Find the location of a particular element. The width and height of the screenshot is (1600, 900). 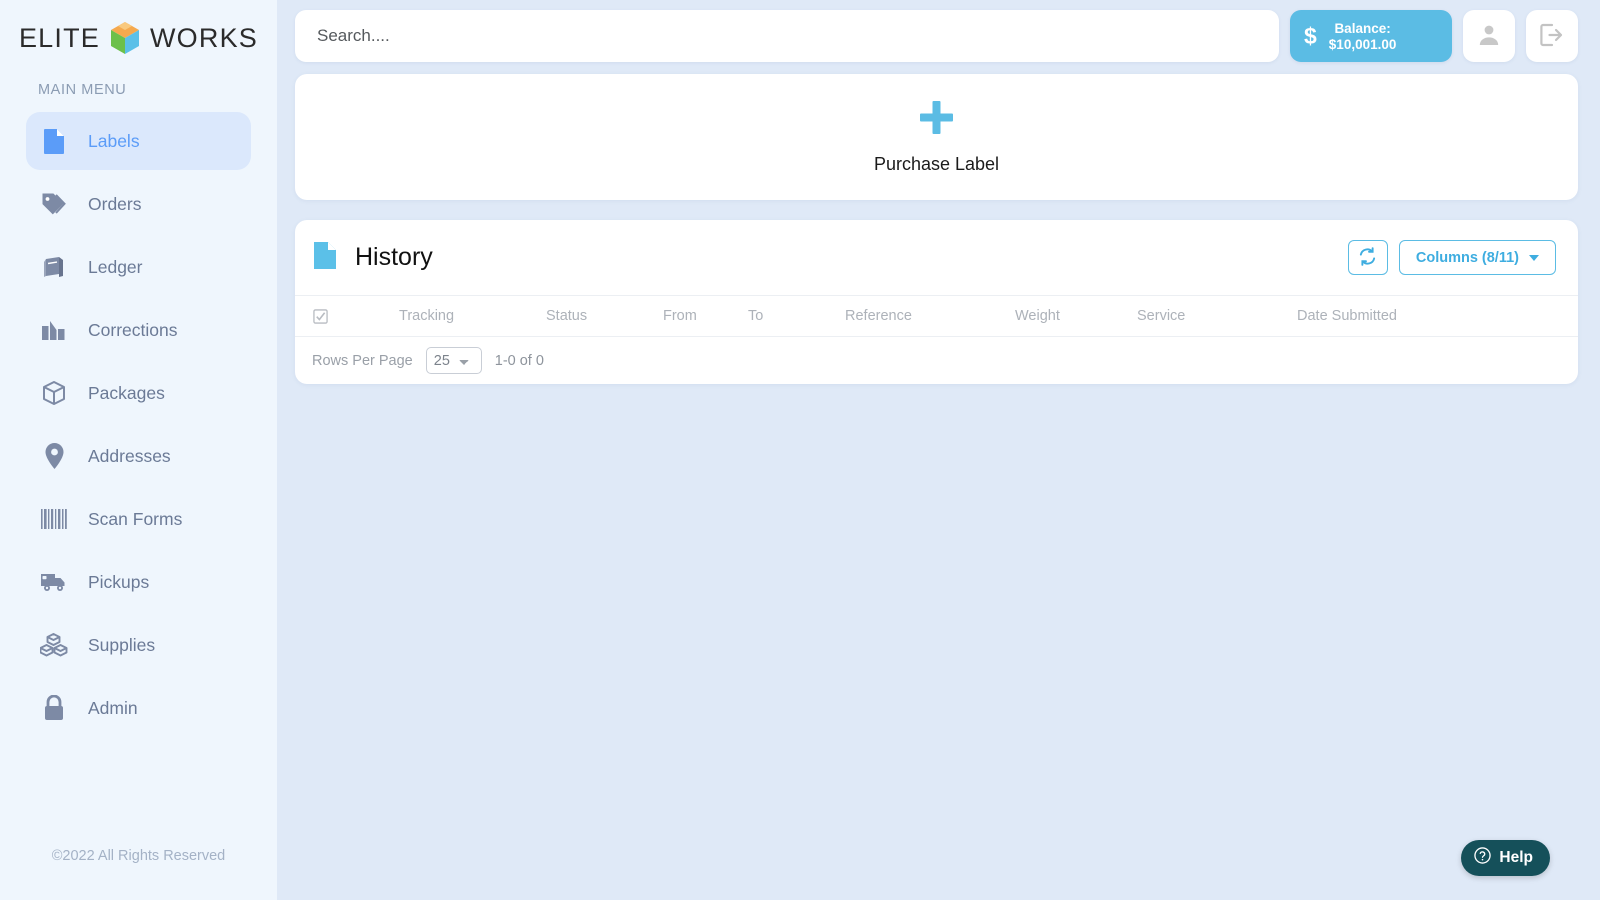

select-all-checkbox is located at coordinates (356, 316).